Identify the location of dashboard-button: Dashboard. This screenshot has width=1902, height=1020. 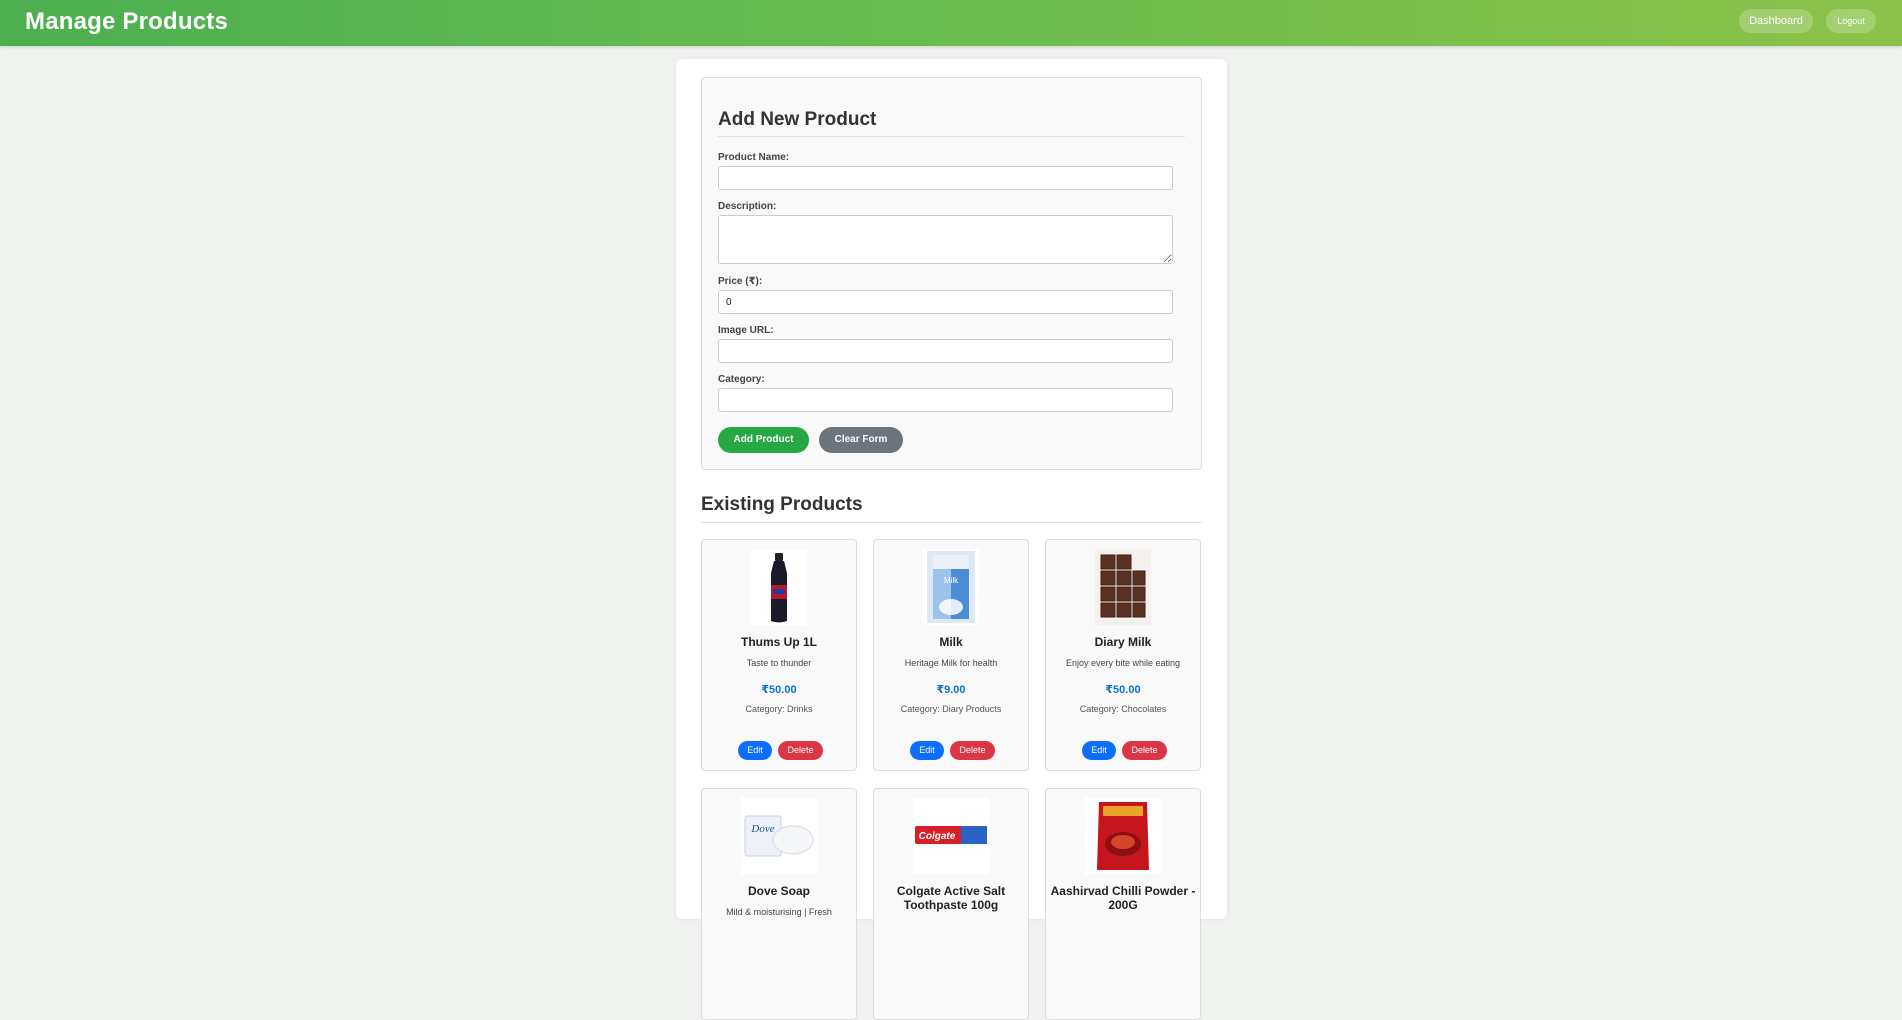
(1776, 21).